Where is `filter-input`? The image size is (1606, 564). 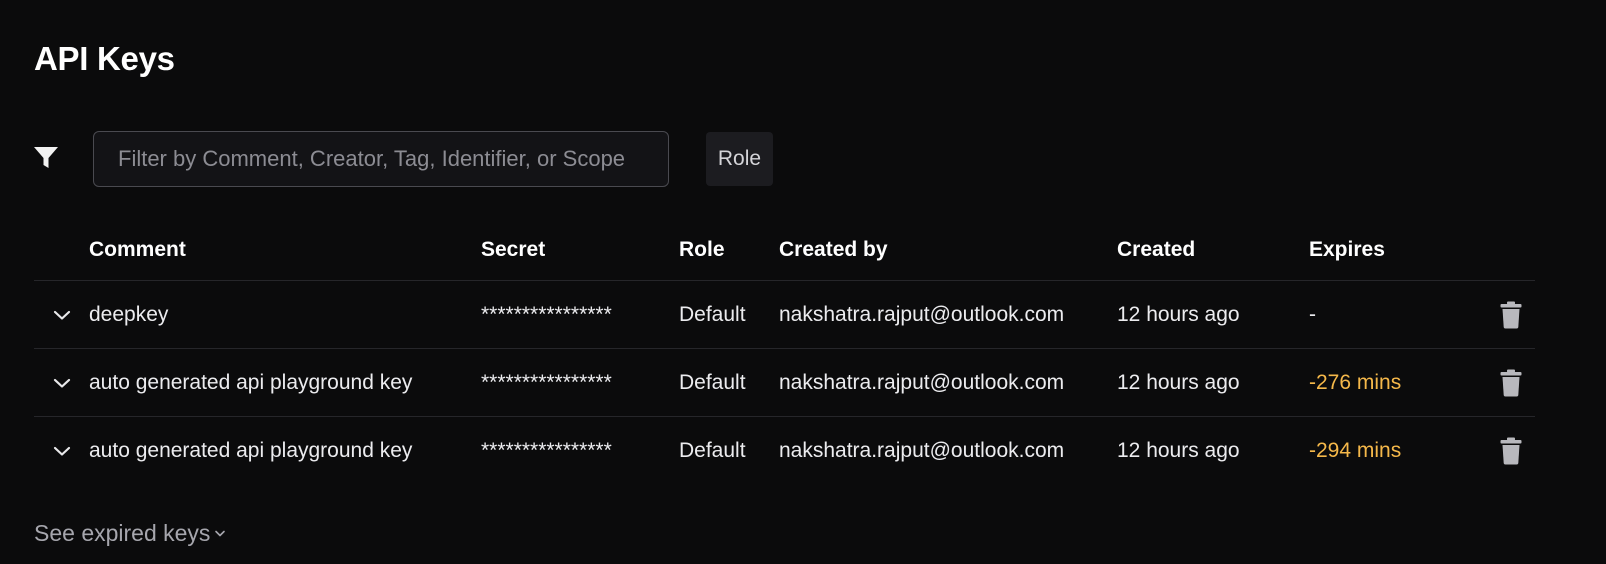
filter-input is located at coordinates (381, 159).